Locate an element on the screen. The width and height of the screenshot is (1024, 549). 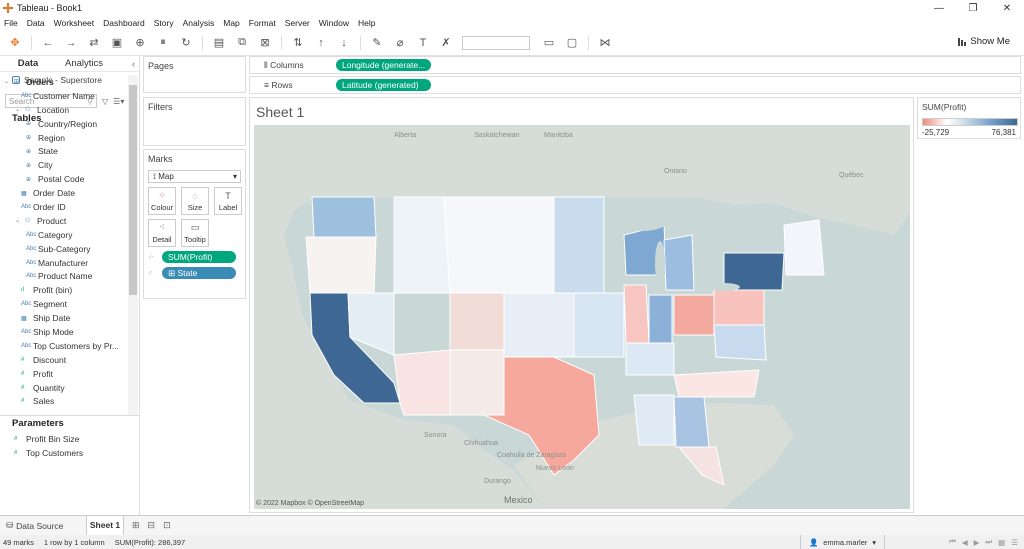
last-sheet-icon: ⏭ is located at coordinates (988, 542).